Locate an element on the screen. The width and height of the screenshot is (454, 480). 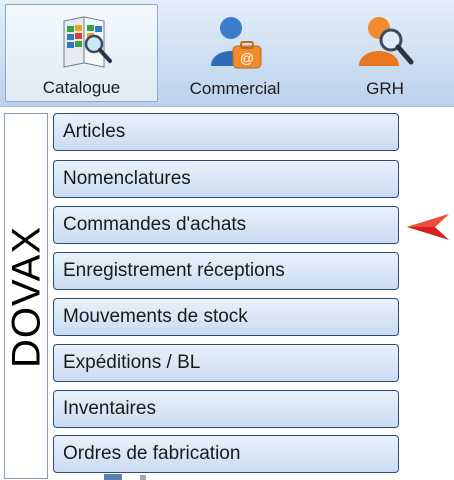
catalogue-book-icon is located at coordinates (87, 42).